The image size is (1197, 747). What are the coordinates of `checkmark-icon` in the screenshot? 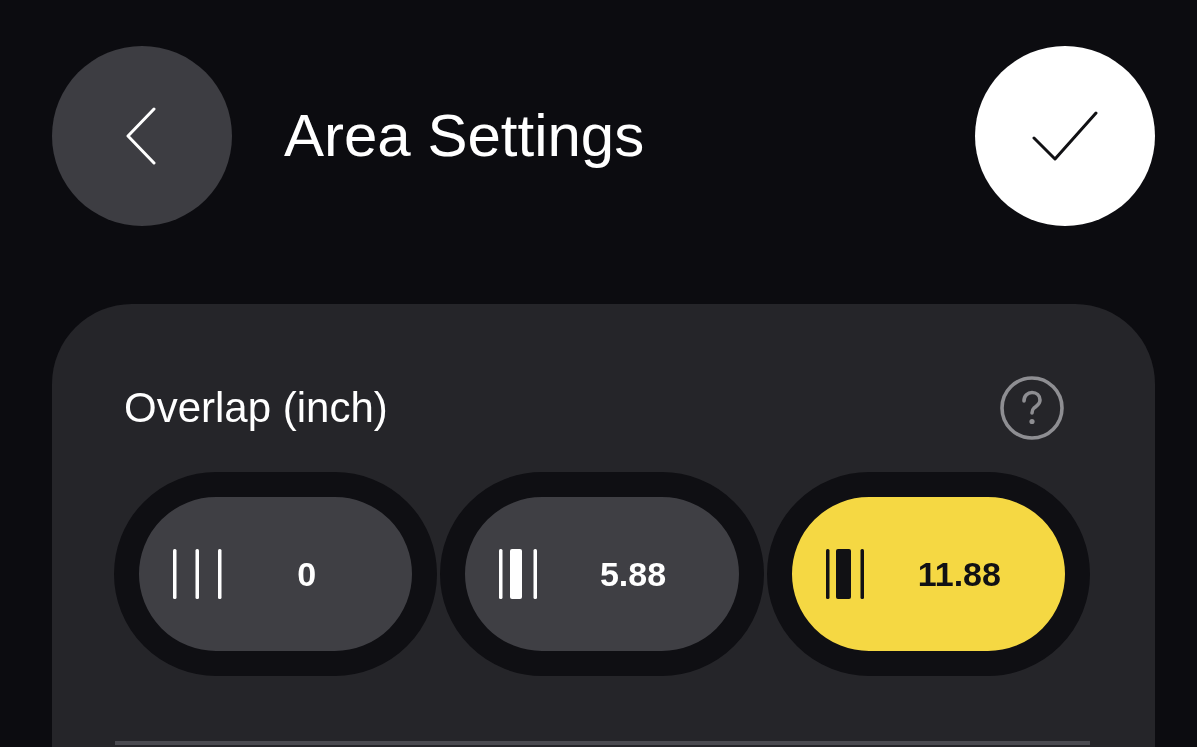 It's located at (1065, 136).